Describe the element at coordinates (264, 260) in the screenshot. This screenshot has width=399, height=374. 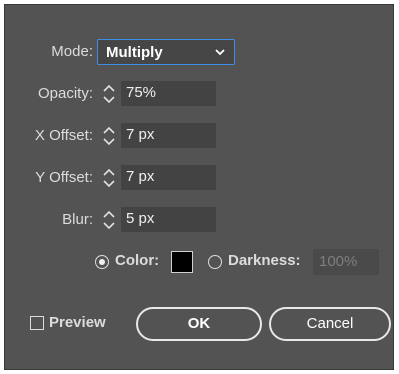
I see `darkness-label: Darkness:` at that location.